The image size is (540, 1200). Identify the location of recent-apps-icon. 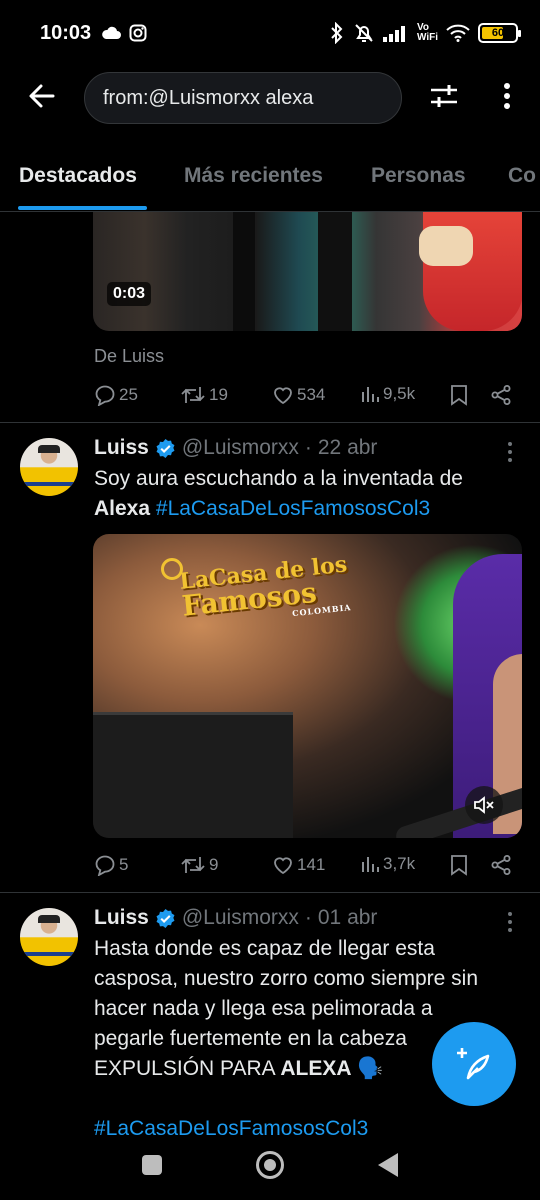
(152, 1165).